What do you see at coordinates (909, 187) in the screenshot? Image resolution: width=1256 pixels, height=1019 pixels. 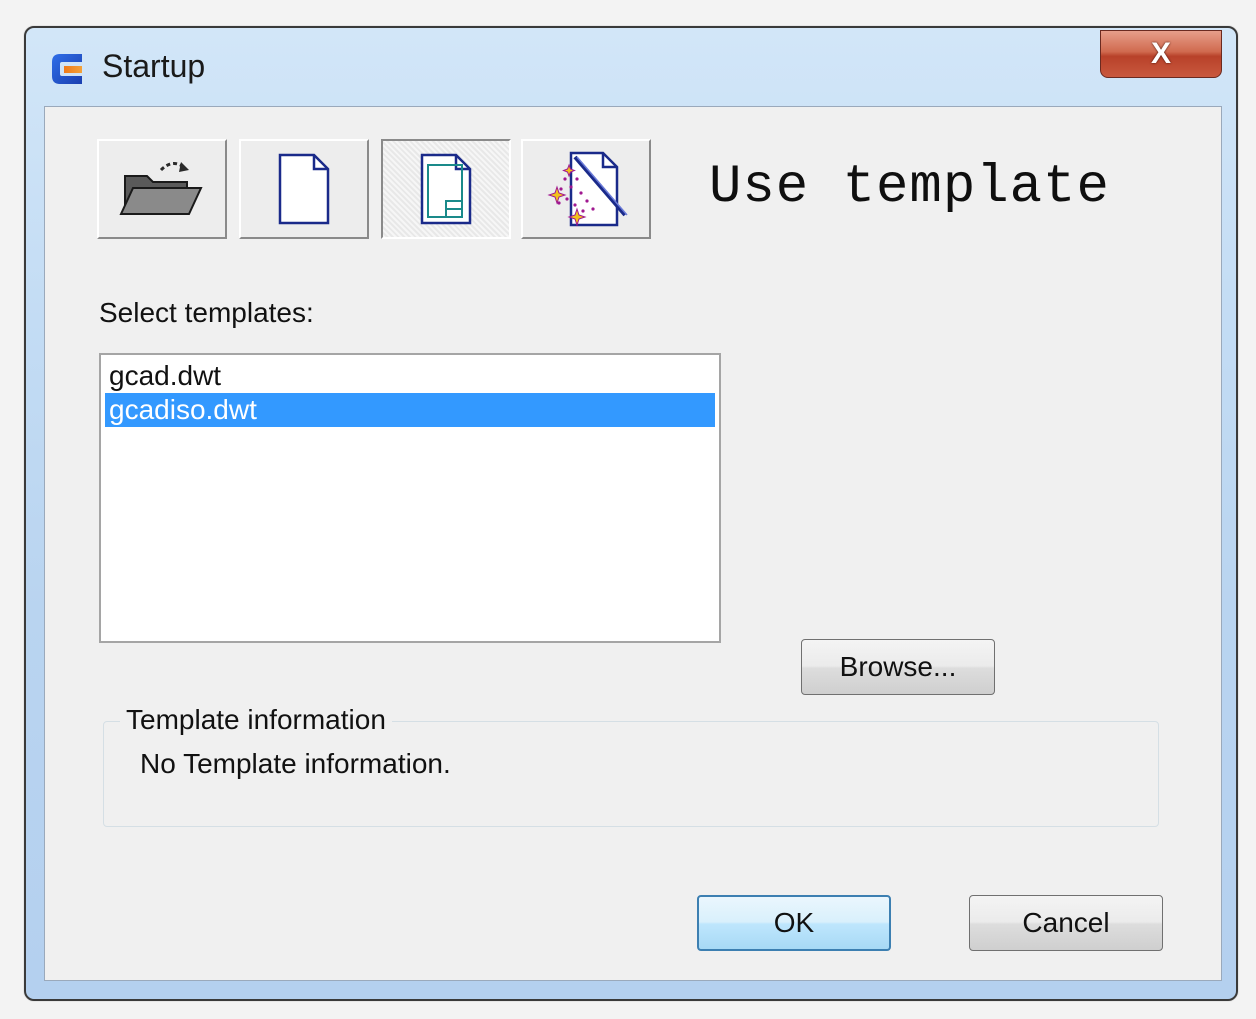 I see `mode-title: Use template` at bounding box center [909, 187].